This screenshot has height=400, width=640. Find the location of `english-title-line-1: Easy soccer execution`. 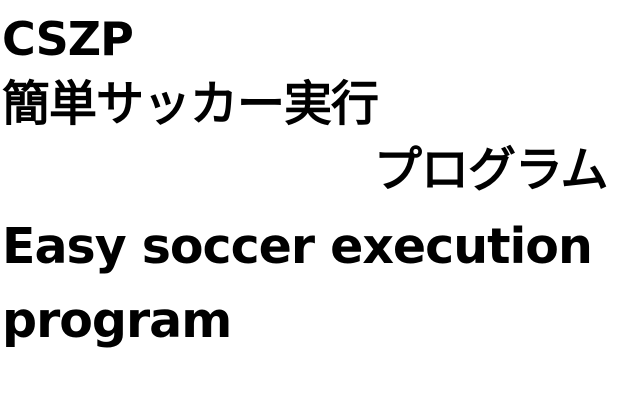

english-title-line-1: Easy soccer execution is located at coordinates (297, 246).